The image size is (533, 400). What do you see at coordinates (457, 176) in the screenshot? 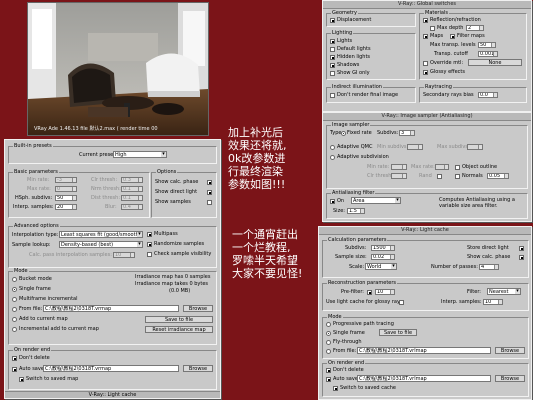
I see `normals-checkbox` at bounding box center [457, 176].